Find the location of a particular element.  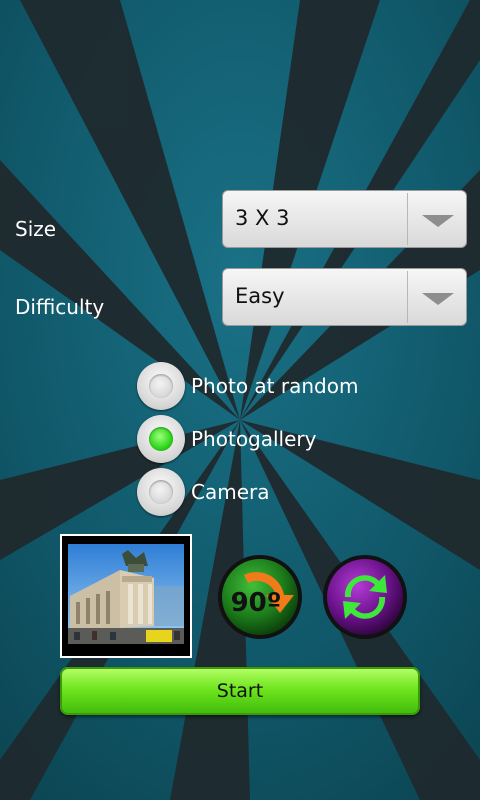

radio-option-photogallery: Photogallery is located at coordinates (287, 439).